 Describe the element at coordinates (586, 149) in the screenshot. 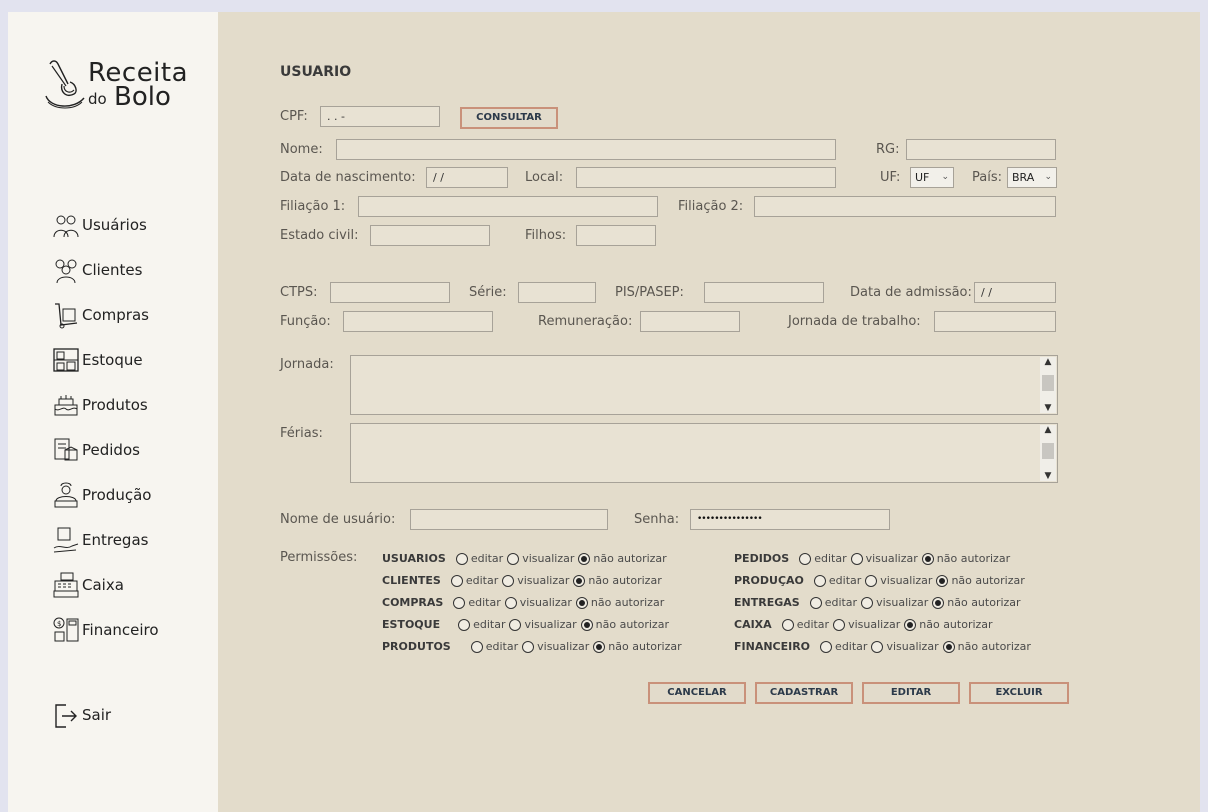

I see `nome-field` at that location.